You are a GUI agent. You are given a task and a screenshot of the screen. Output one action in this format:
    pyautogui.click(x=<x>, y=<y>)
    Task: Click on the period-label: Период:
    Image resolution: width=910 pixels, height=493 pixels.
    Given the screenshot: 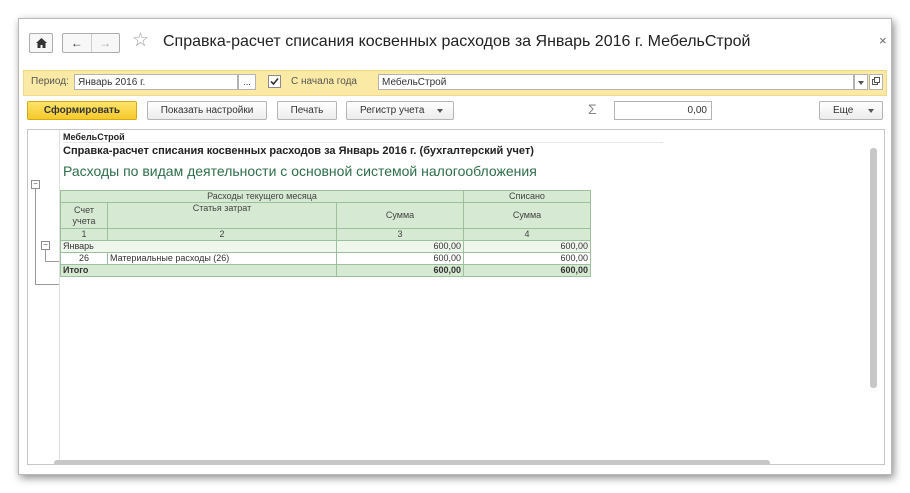 What is the action you would take?
    pyautogui.click(x=50, y=81)
    